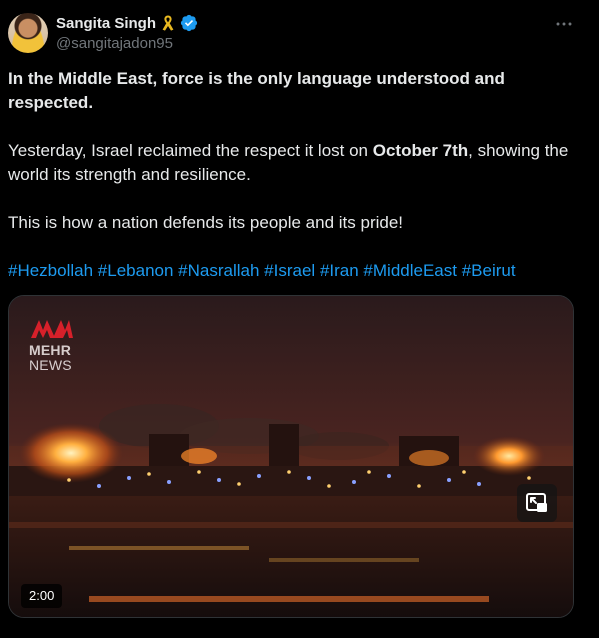 This screenshot has width=599, height=638. I want to click on more-button, so click(564, 24).